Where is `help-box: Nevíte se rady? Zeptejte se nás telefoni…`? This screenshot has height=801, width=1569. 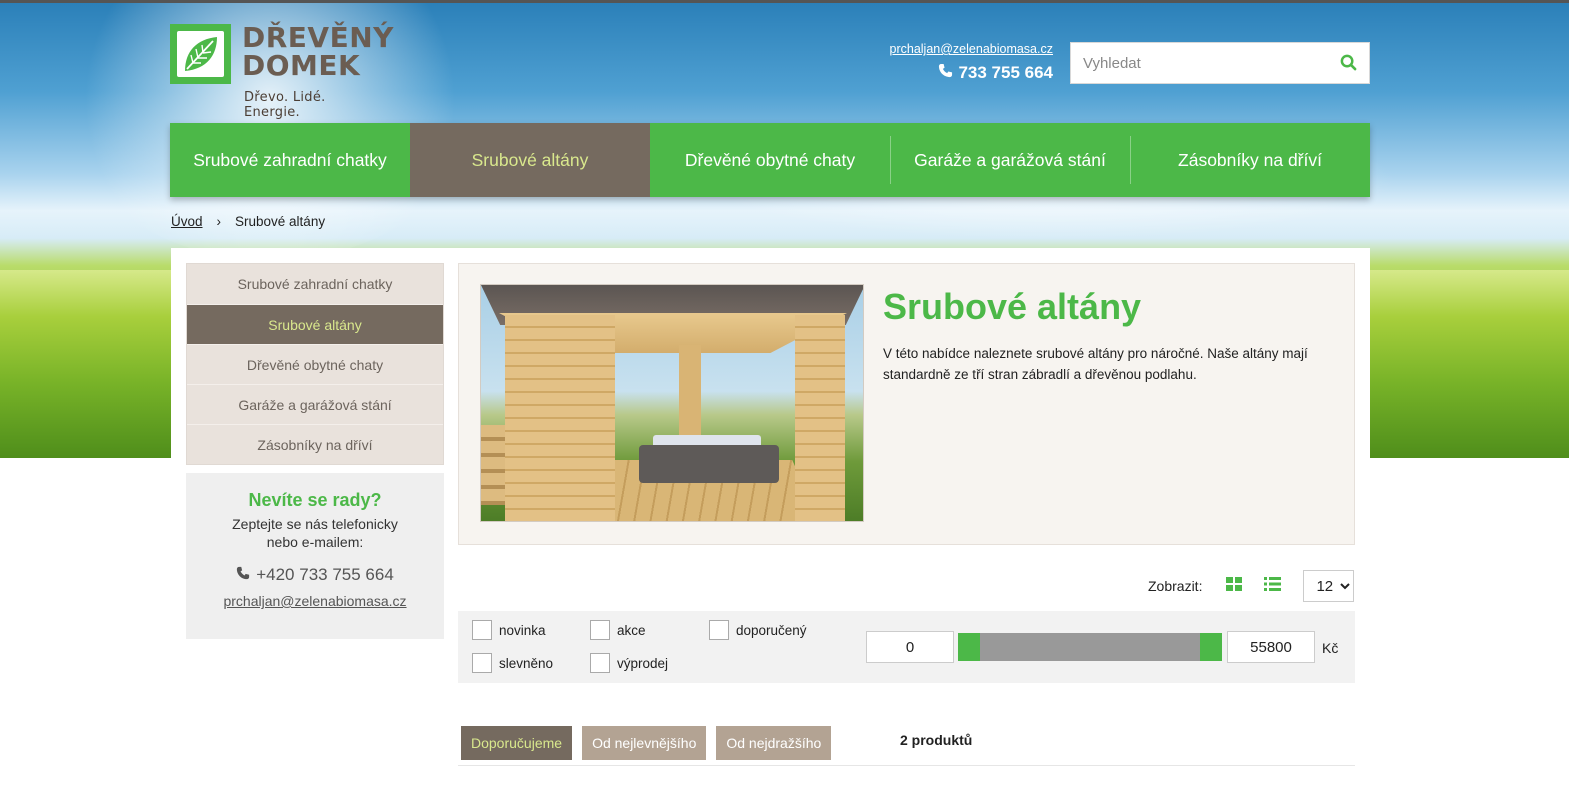
help-box: Nevíte se rady? Zeptejte se nás telefoni… is located at coordinates (315, 556).